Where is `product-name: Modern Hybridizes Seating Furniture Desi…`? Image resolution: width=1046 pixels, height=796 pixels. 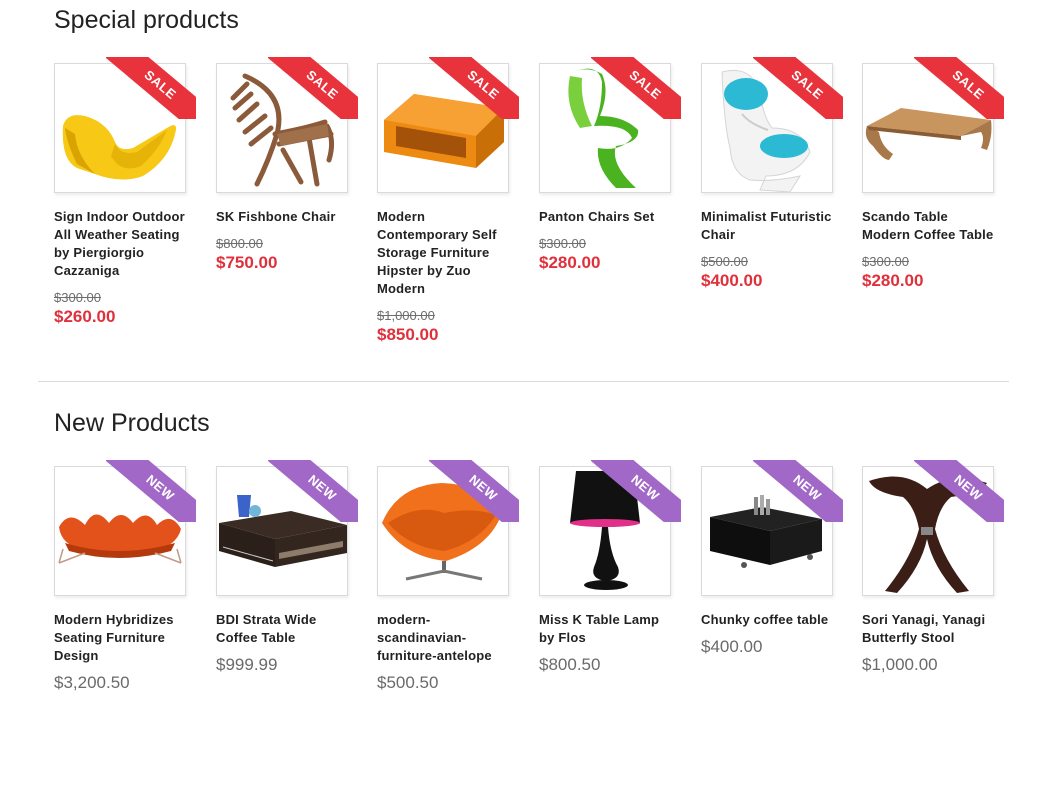 product-name: Modern Hybridizes Seating Furniture Desi… is located at coordinates (121, 638).